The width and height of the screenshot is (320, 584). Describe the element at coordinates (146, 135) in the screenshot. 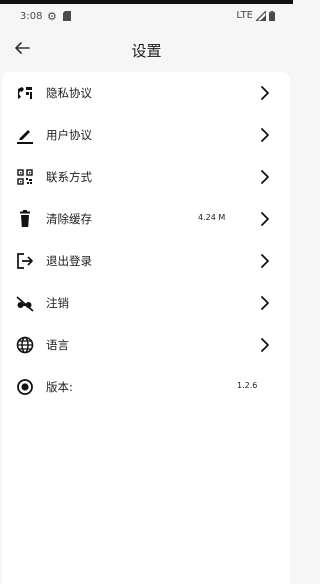

I see `settings-item-user-agreement: 用户协议` at that location.